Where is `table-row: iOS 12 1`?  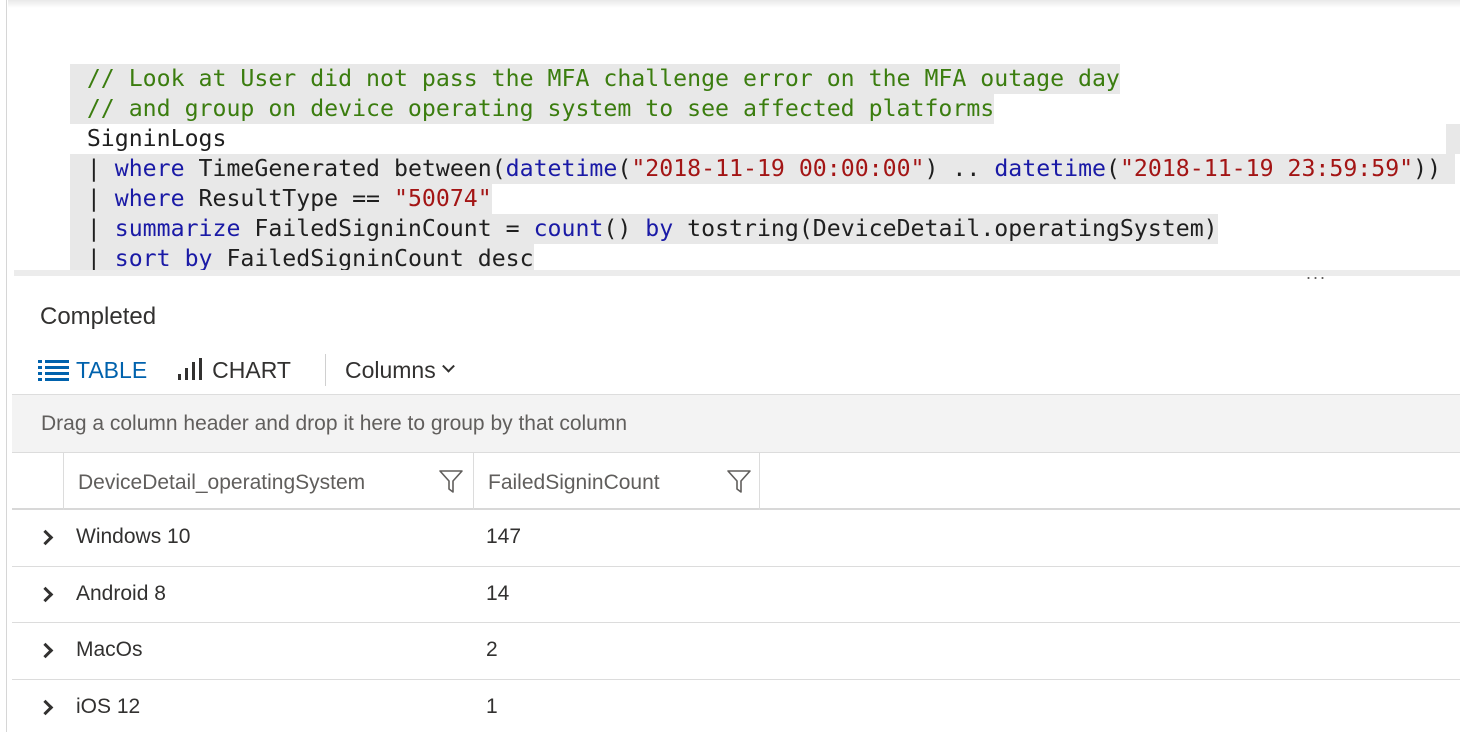 table-row: iOS 12 1 is located at coordinates (736, 706).